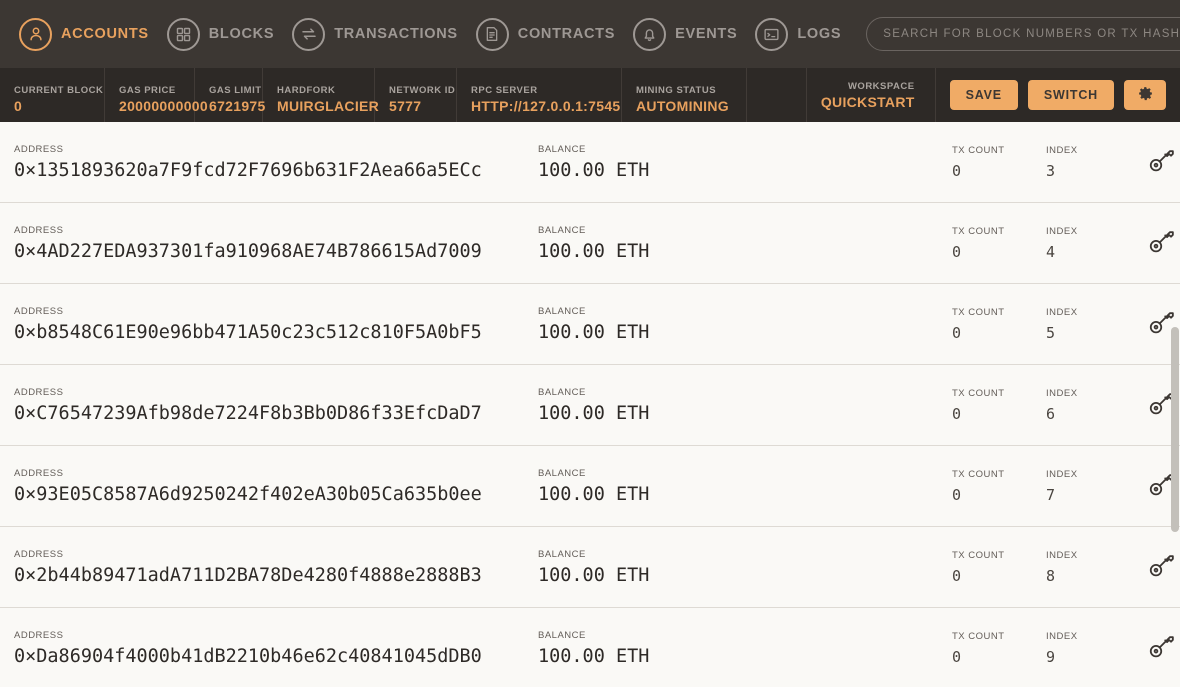 The width and height of the screenshot is (1180, 687). Describe the element at coordinates (163, 106) in the screenshot. I see `stat-value-gas-price: 20000000000` at that location.